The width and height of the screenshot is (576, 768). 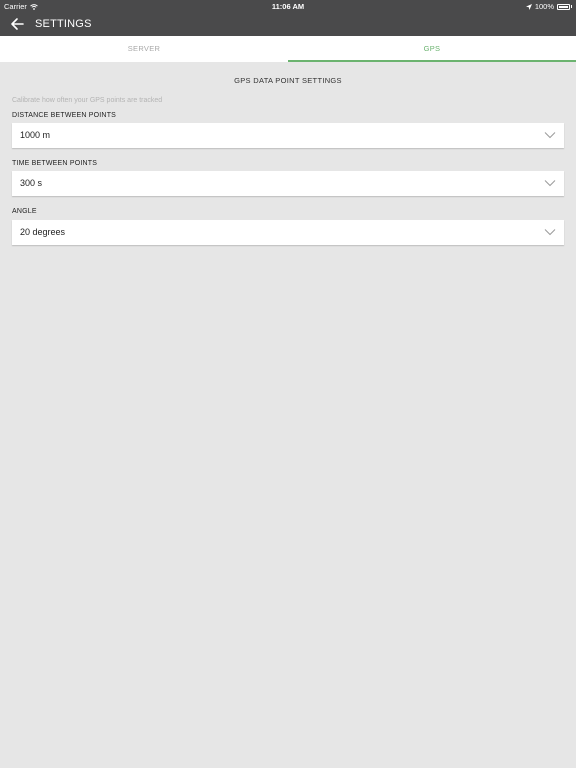 I want to click on status-bar: Carrier 11:06 AM 100%, so click(x=288, y=6).